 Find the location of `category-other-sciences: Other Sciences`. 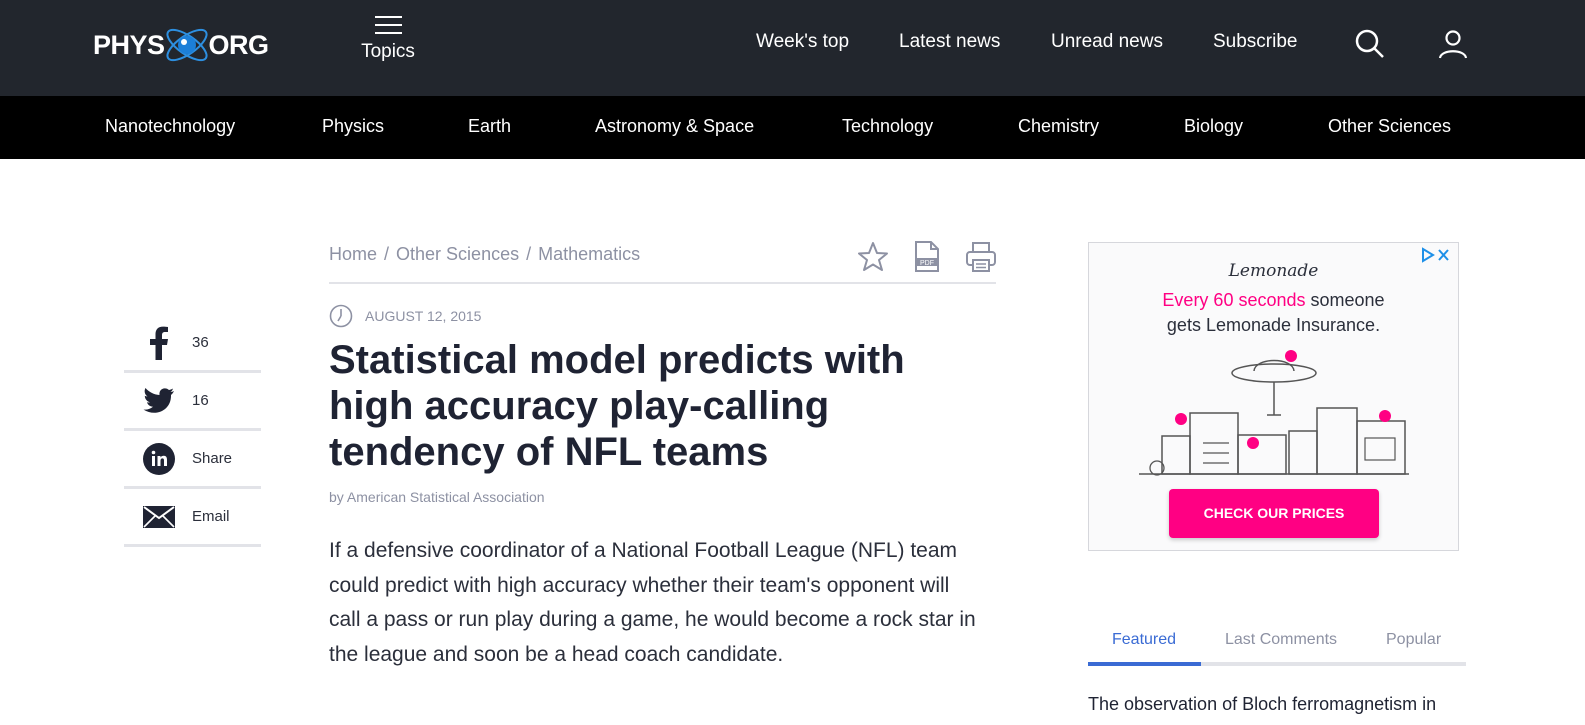

category-other-sciences: Other Sciences is located at coordinates (1389, 126).